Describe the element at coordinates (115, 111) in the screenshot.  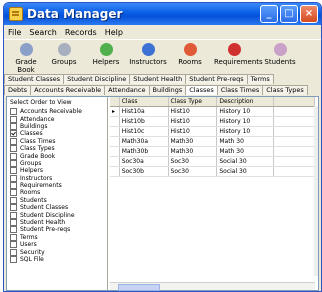
I see `row-selector: ▸` at that location.